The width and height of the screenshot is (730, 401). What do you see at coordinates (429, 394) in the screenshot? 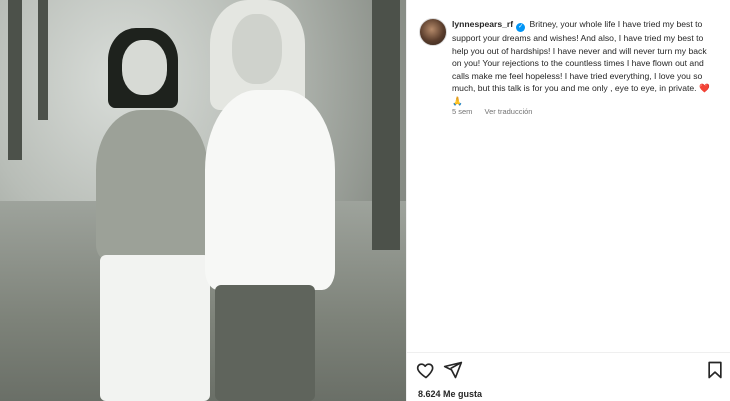
I see `likes-number: 8.624` at bounding box center [429, 394].